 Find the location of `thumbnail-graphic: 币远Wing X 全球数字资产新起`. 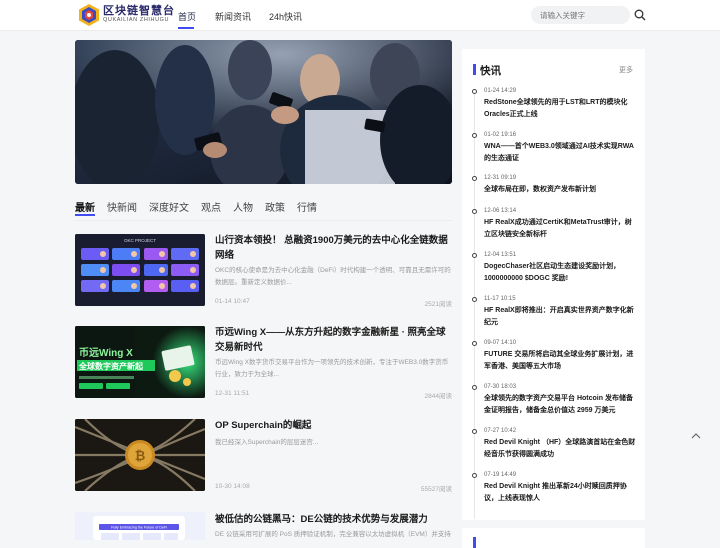

thumbnail-graphic: 币远Wing X 全球数字资产新起 is located at coordinates (140, 362).